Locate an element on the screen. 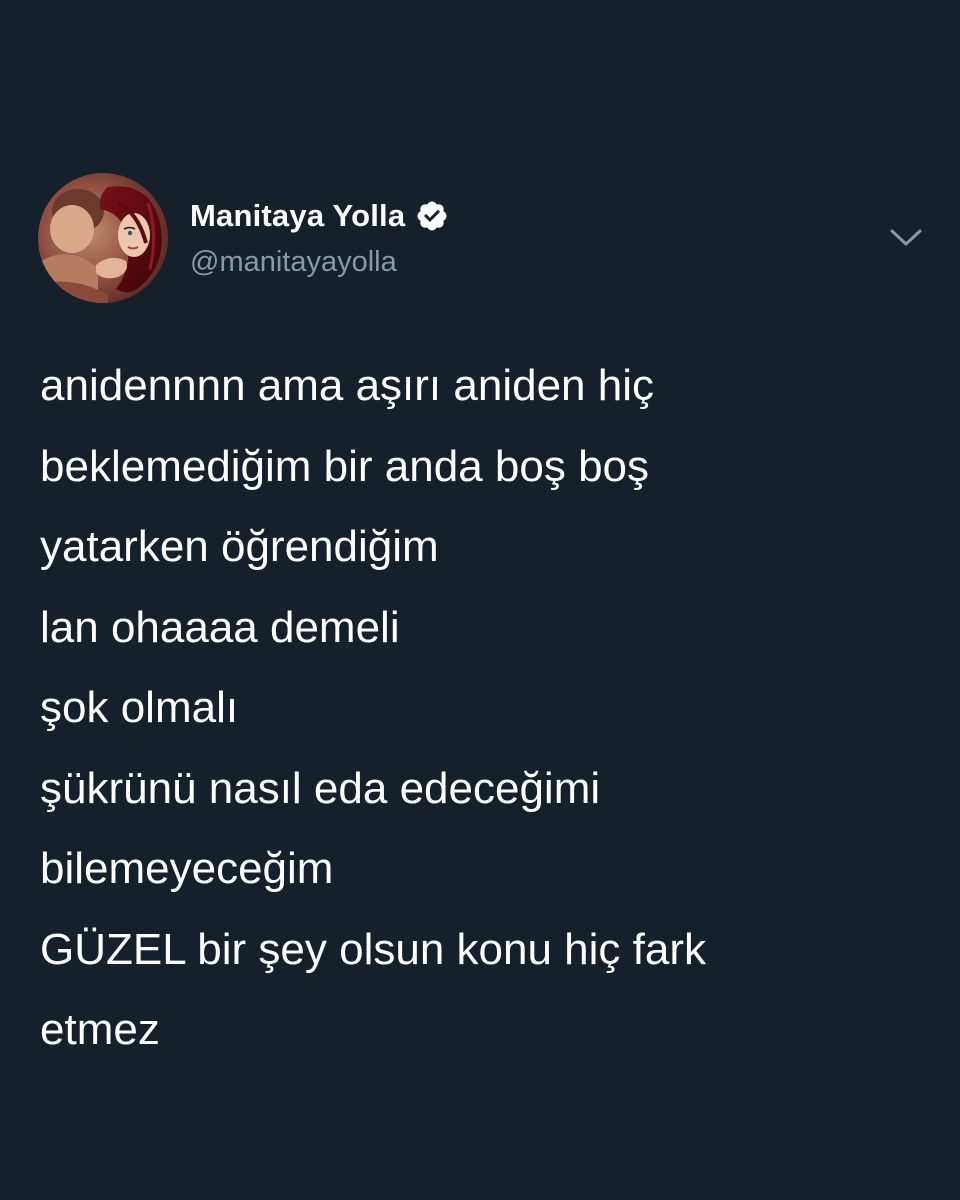  illustrated-couple-avatar-icon is located at coordinates (103, 238).